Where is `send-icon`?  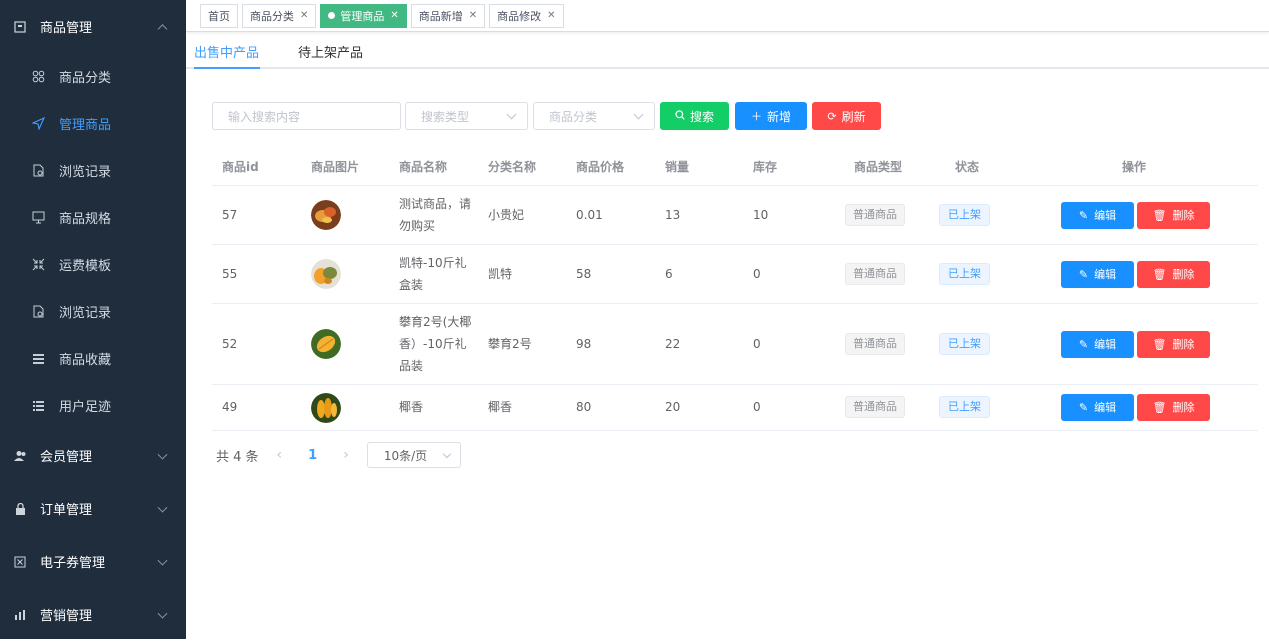 send-icon is located at coordinates (38, 124).